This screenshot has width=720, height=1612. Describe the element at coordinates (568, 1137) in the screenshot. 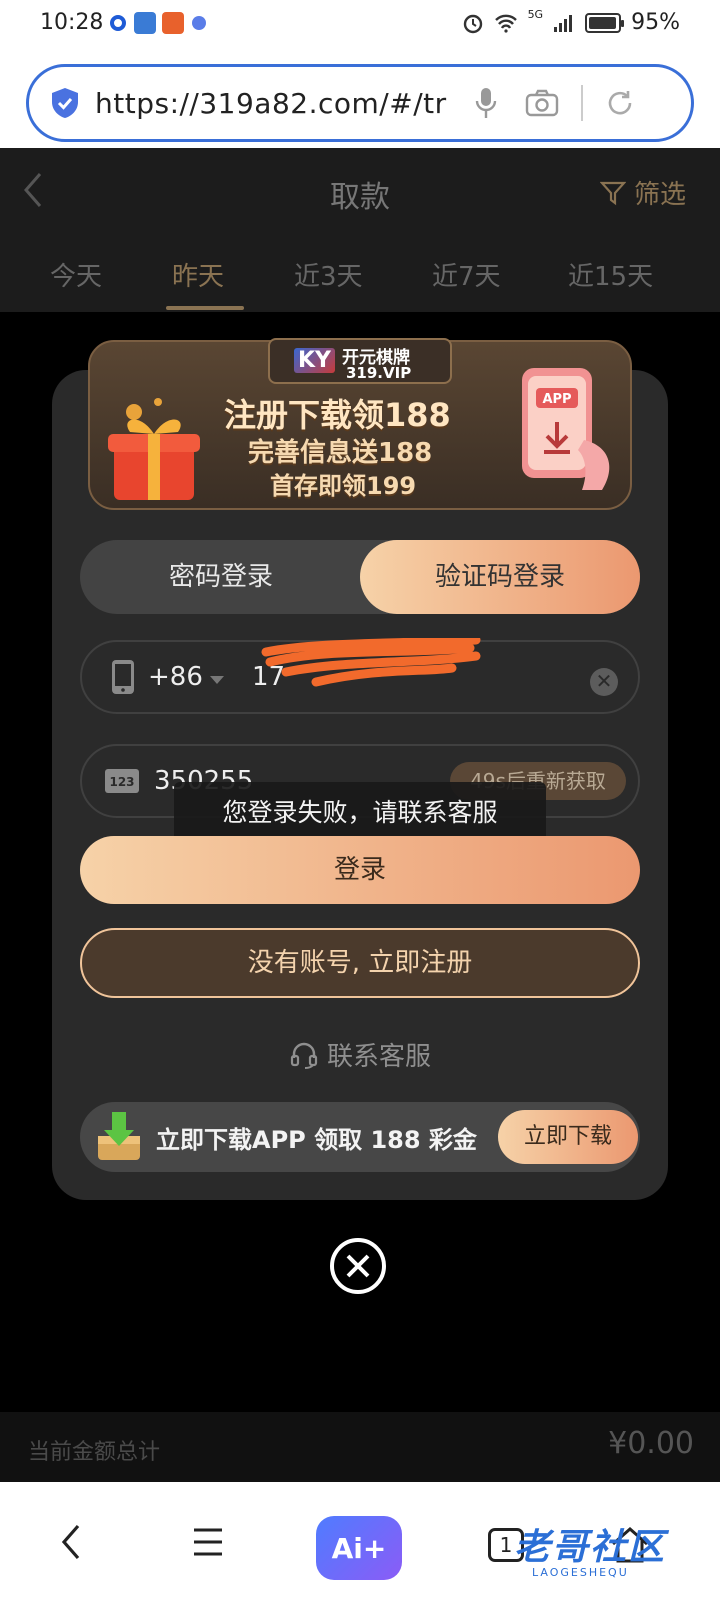

I see `download-now-button: 立即下载` at that location.